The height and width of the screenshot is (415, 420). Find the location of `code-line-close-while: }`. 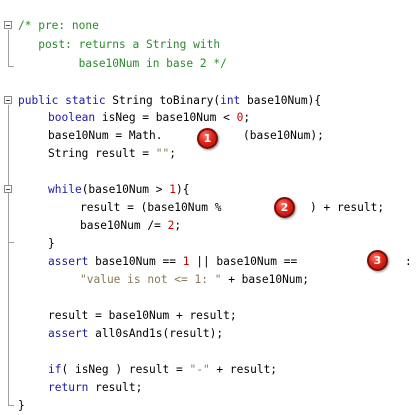

code-line-close-while: } is located at coordinates (51, 243).